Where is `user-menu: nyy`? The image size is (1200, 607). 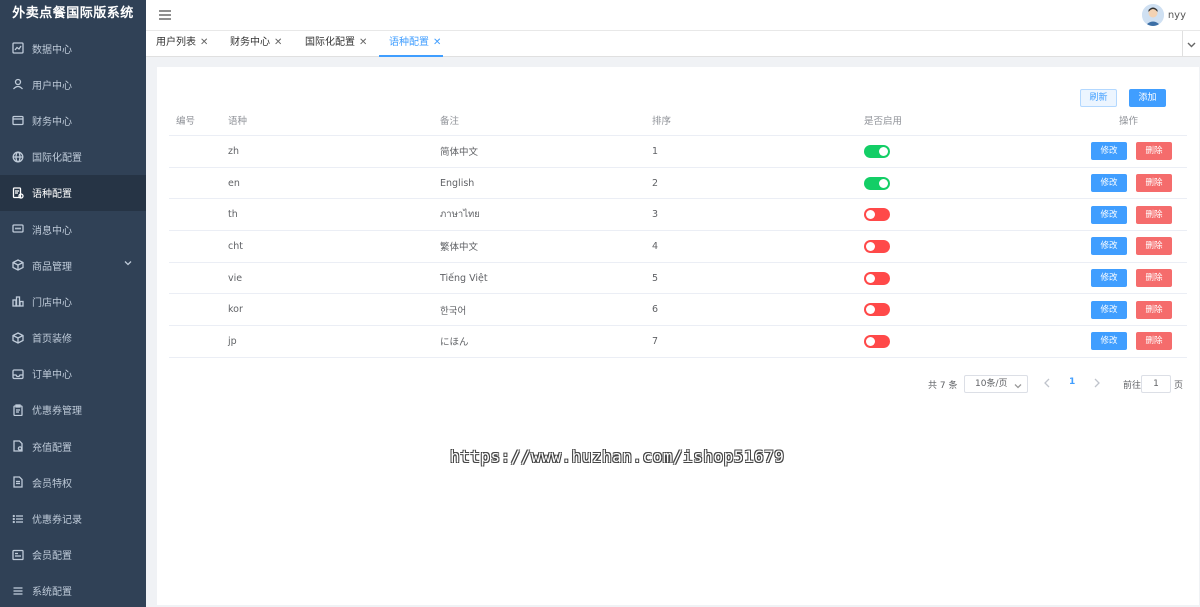 user-menu: nyy is located at coordinates (1163, 15).